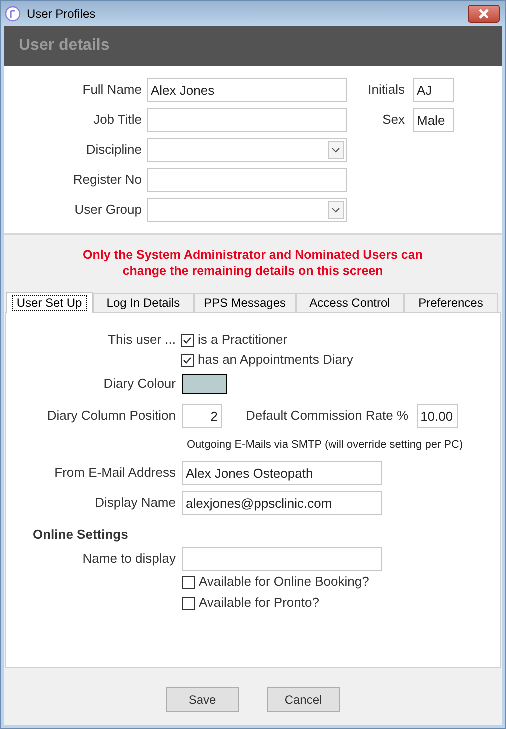  What do you see at coordinates (350, 302) in the screenshot?
I see `tab: Access Control` at bounding box center [350, 302].